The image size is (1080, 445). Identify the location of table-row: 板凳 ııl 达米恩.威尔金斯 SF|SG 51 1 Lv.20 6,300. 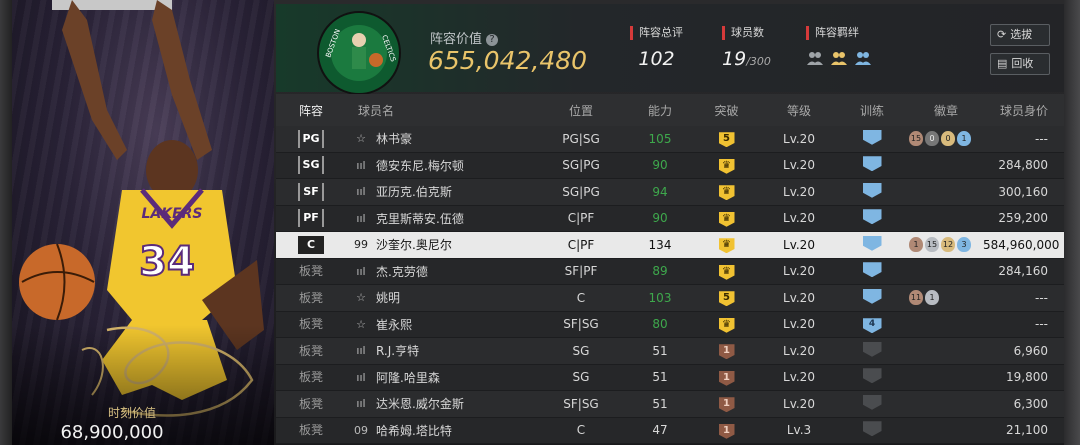
(671, 404).